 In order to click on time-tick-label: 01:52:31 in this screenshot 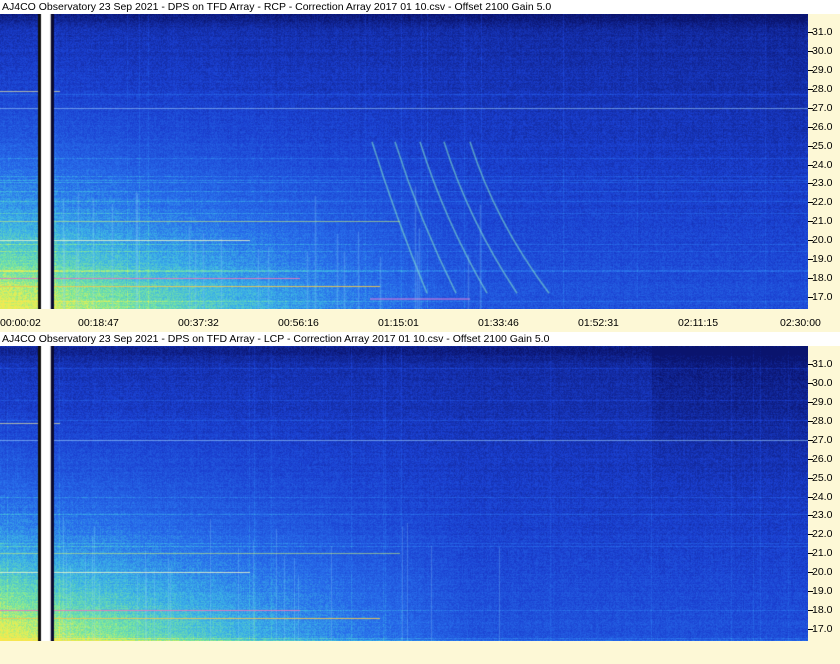, I will do `click(598, 323)`.